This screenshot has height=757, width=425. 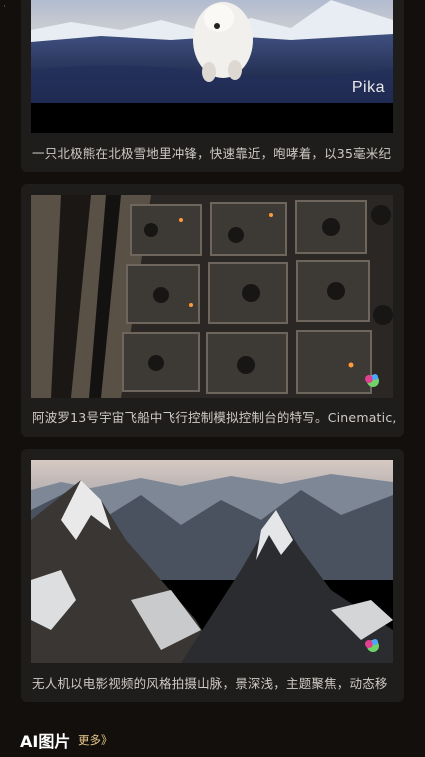 What do you see at coordinates (368, 87) in the screenshot?
I see `pika-watermark: Pika` at bounding box center [368, 87].